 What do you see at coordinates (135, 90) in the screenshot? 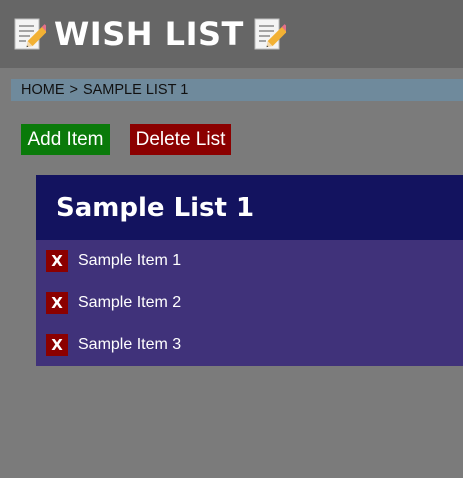
I see `breadcrumb-current: SAMPLE LIST 1` at bounding box center [135, 90].